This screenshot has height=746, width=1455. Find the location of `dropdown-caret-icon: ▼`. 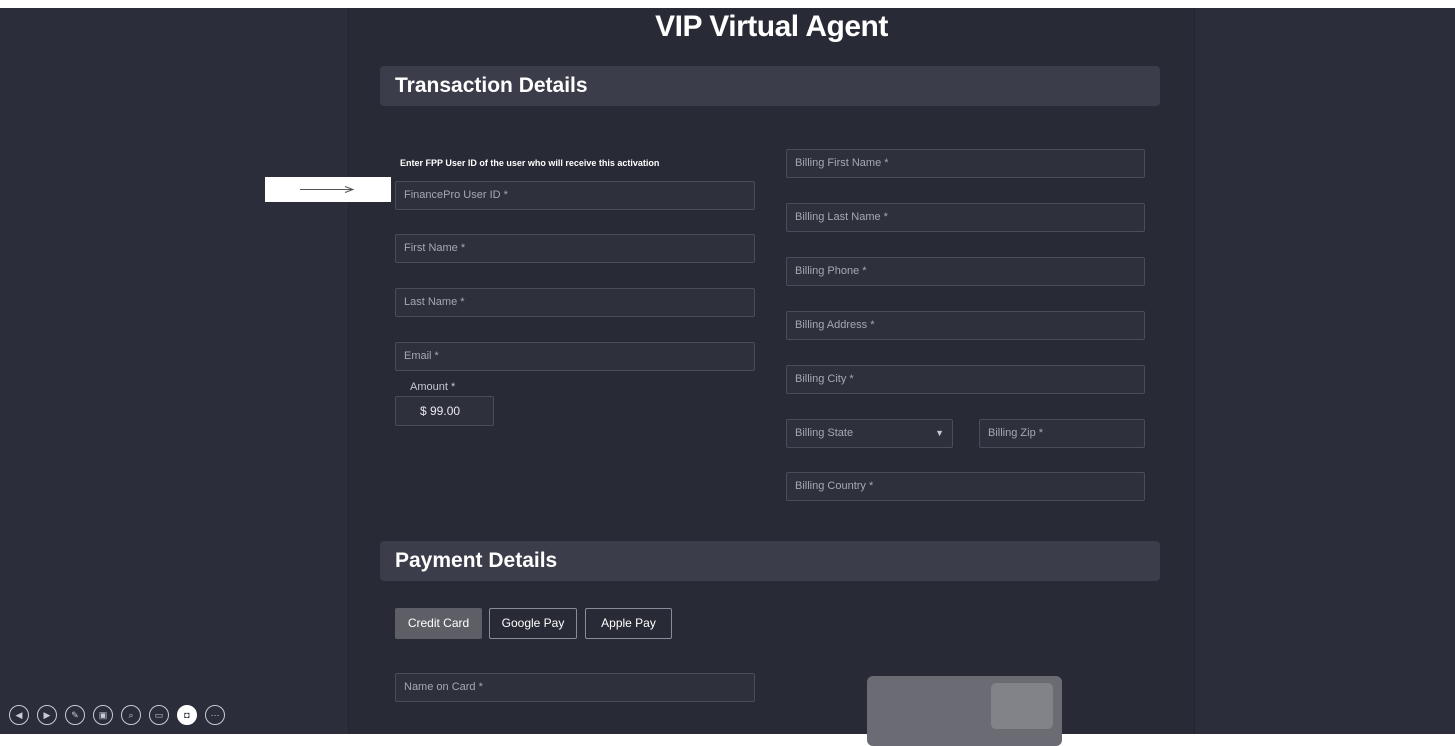

dropdown-caret-icon: ▼ is located at coordinates (939, 433).